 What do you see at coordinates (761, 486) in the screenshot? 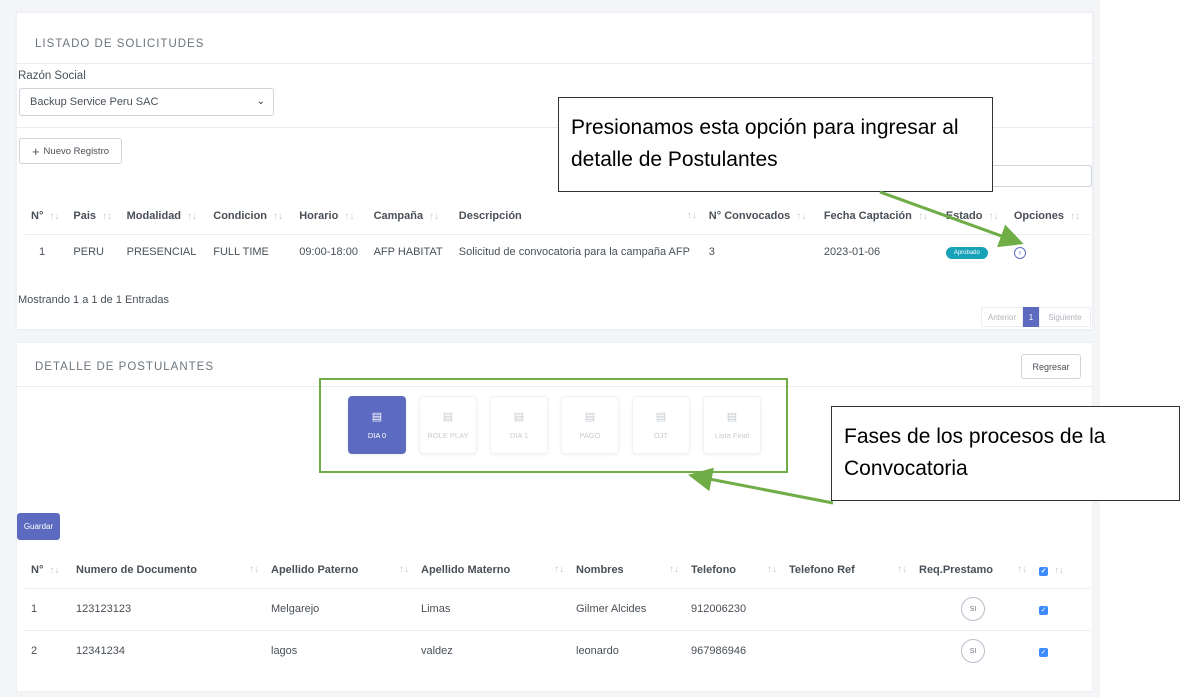
I see `arrow-to-phases` at bounding box center [761, 486].